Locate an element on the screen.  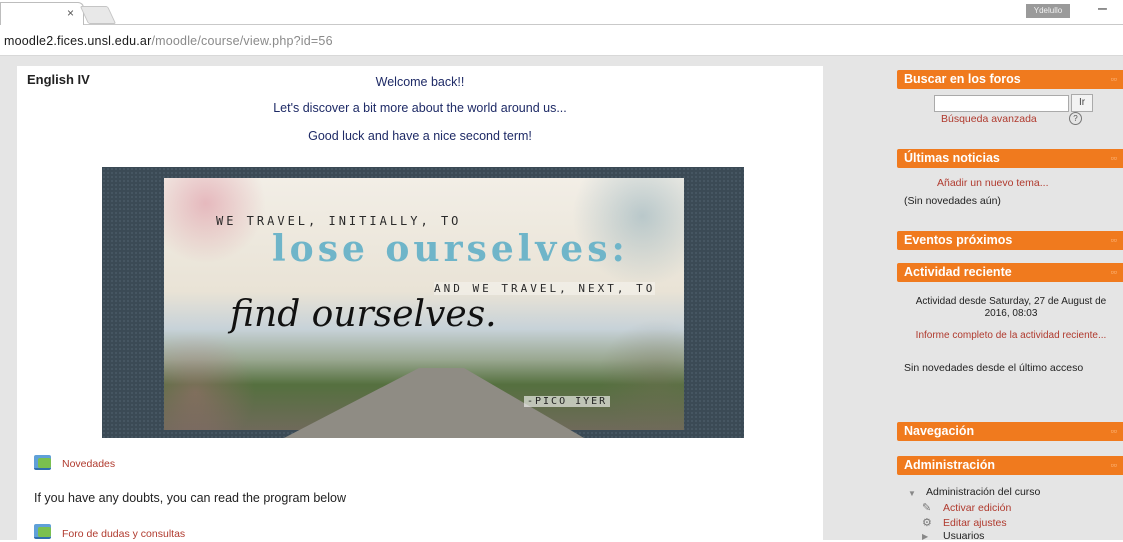
block-title: Buscar en los foros is located at coordinates (962, 79).